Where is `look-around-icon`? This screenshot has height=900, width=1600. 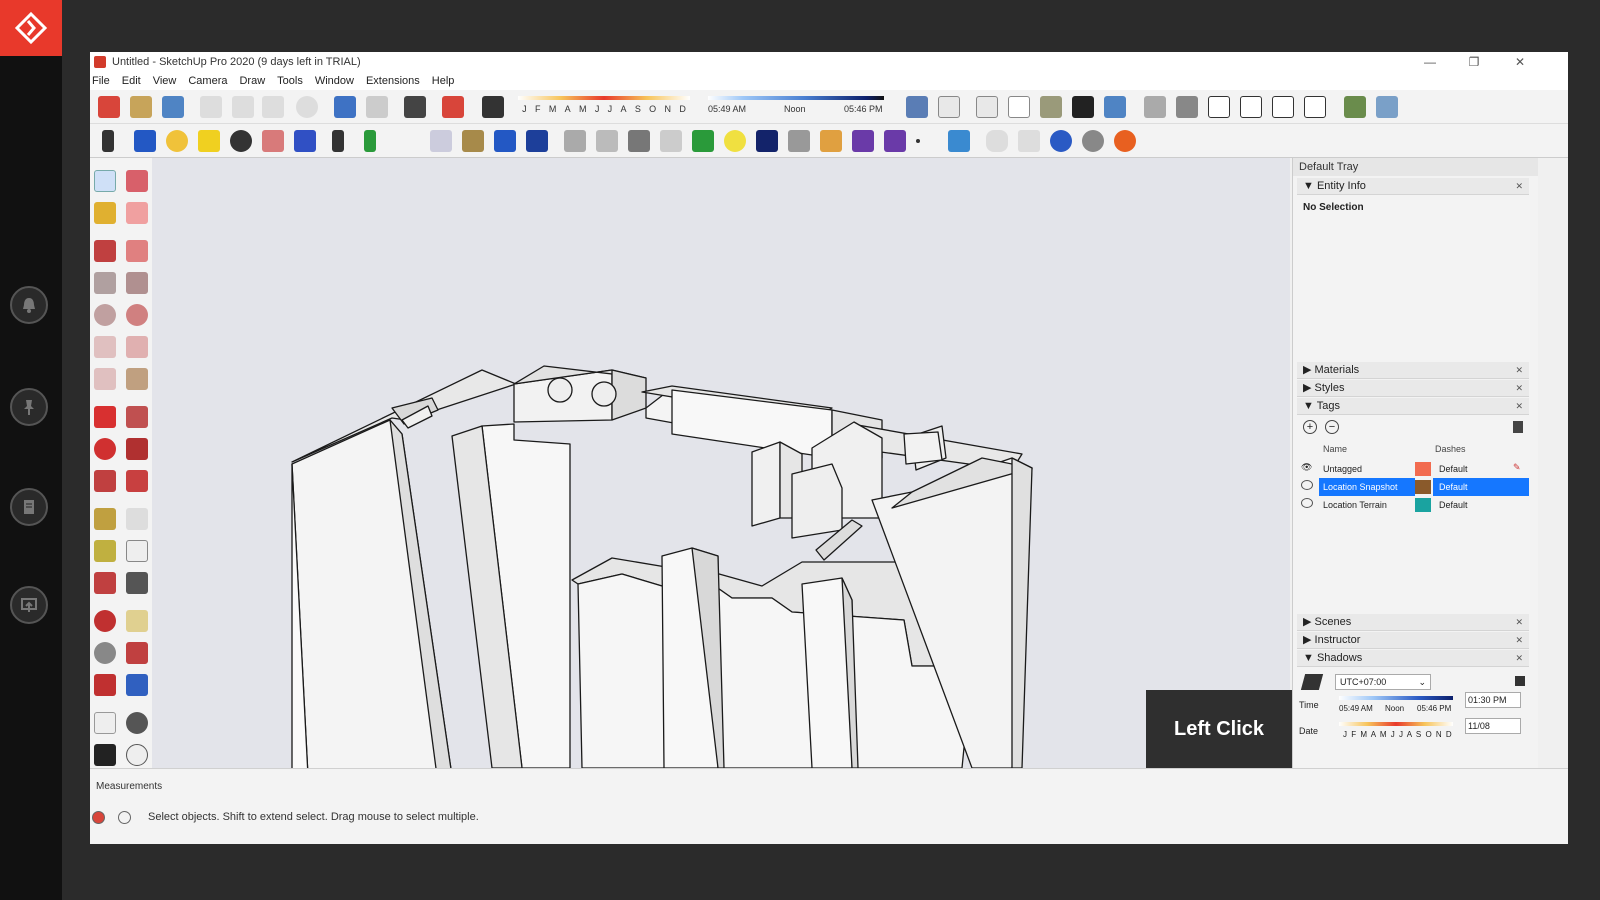
look-around-icon is located at coordinates (137, 723).